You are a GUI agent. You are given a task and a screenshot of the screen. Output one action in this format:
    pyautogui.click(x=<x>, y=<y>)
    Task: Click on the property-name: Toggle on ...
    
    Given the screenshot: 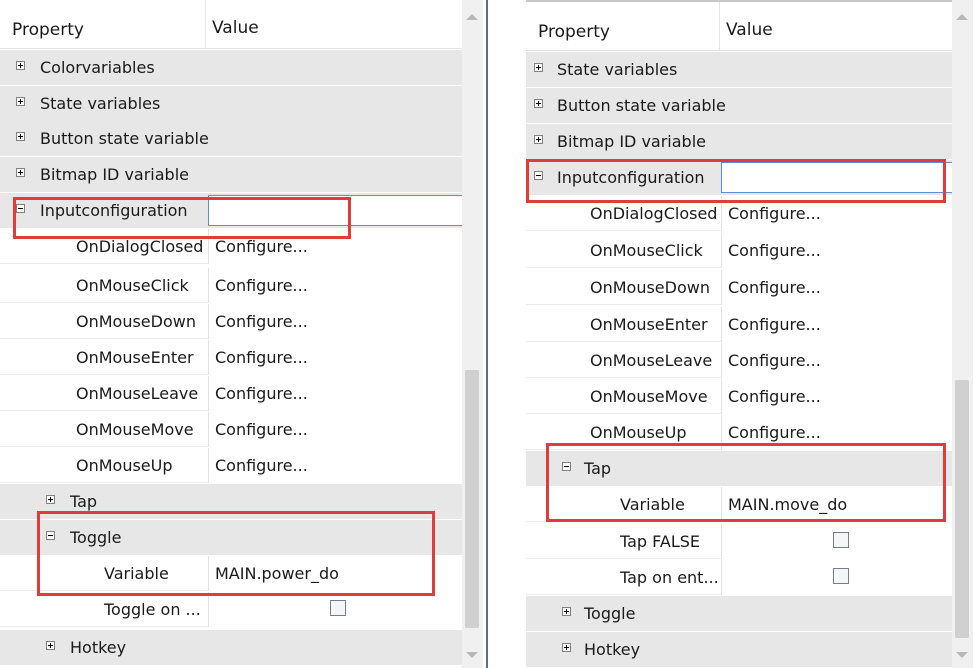 What is the action you would take?
    pyautogui.click(x=152, y=609)
    